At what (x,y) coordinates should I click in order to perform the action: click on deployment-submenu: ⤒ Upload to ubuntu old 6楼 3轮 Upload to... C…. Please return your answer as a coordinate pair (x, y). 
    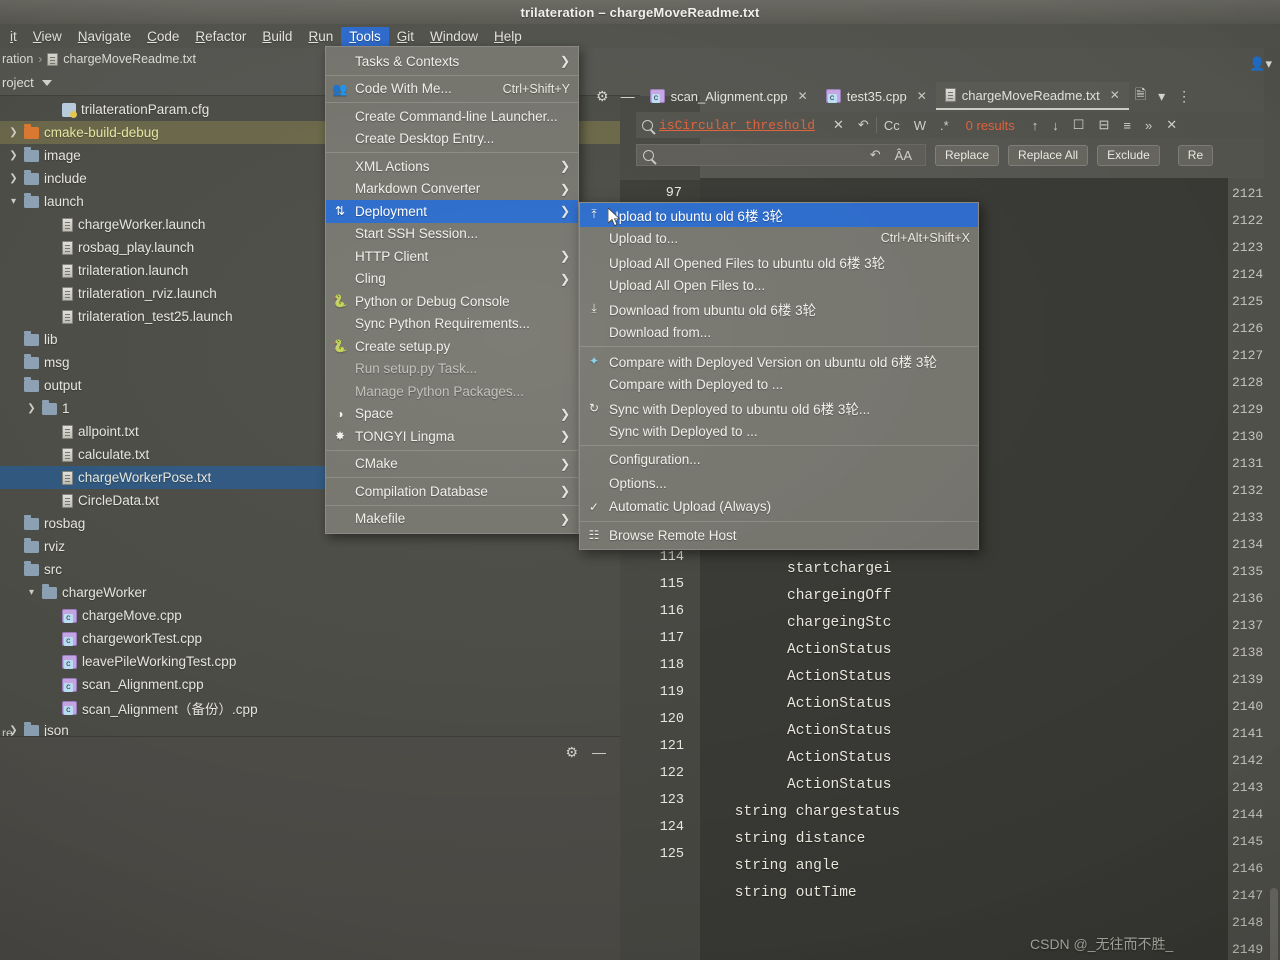
    Looking at the image, I should click on (779, 376).